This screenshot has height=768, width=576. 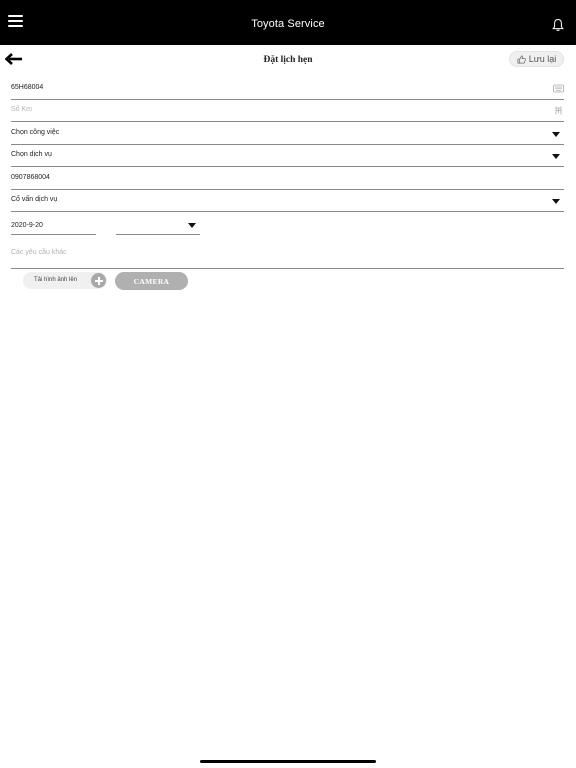 What do you see at coordinates (151, 281) in the screenshot?
I see `camera-button: CAMERA` at bounding box center [151, 281].